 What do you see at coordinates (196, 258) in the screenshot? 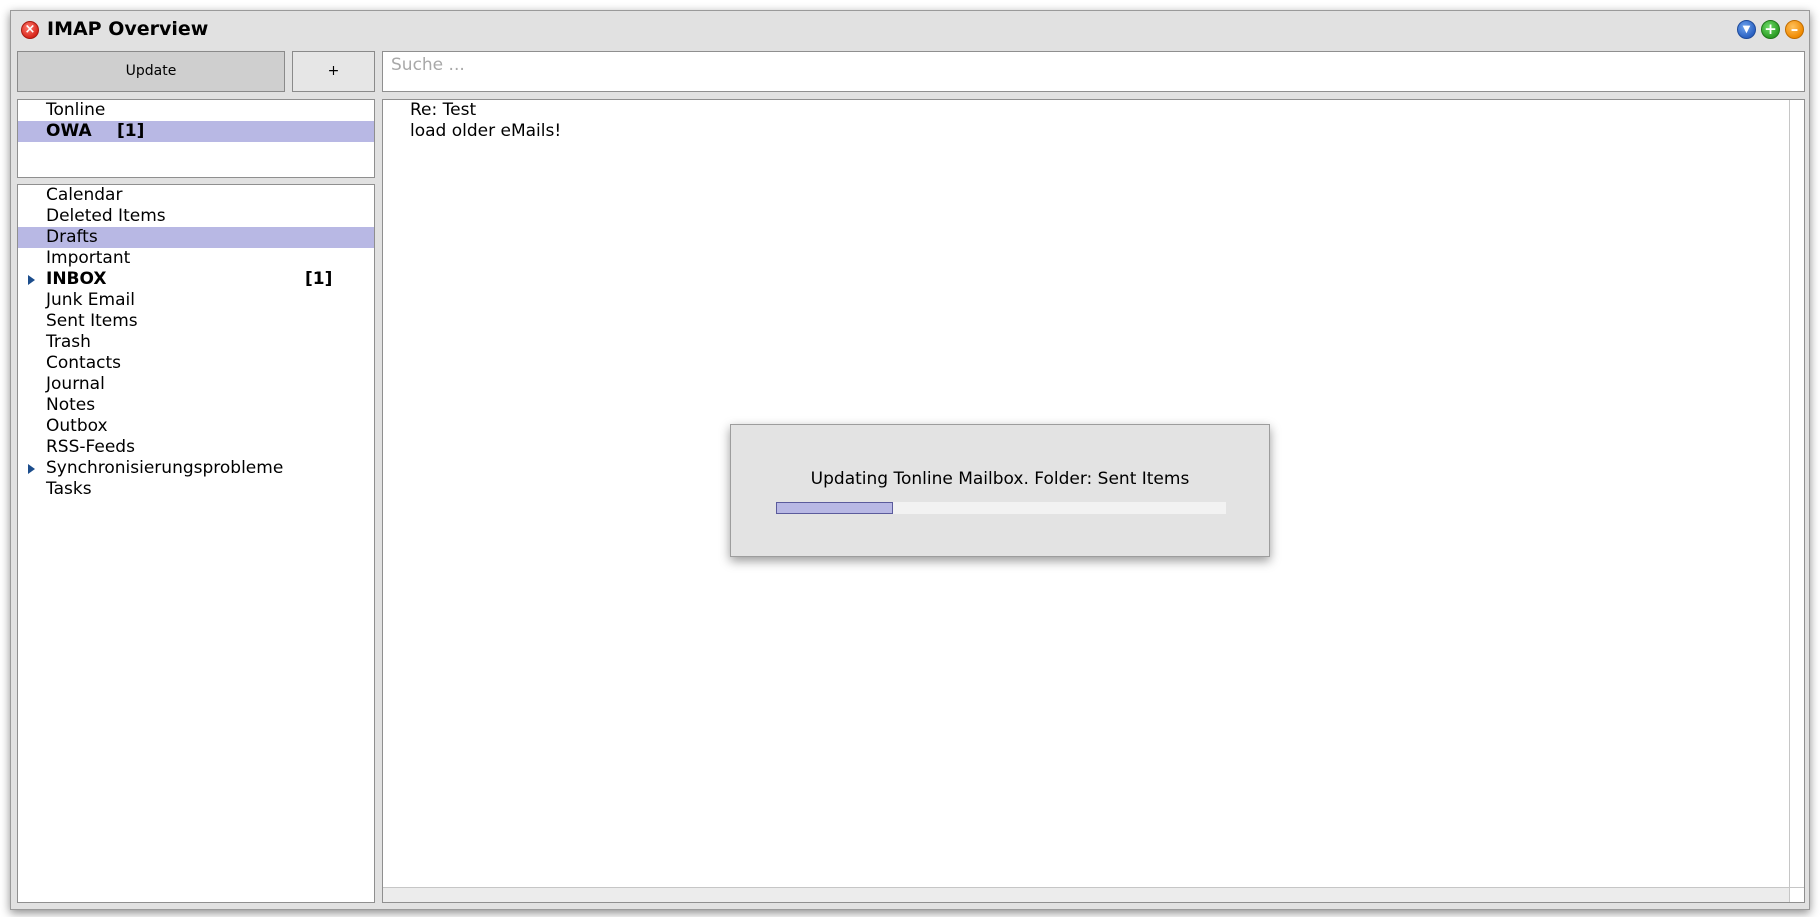
I see `folder-item: Important` at bounding box center [196, 258].